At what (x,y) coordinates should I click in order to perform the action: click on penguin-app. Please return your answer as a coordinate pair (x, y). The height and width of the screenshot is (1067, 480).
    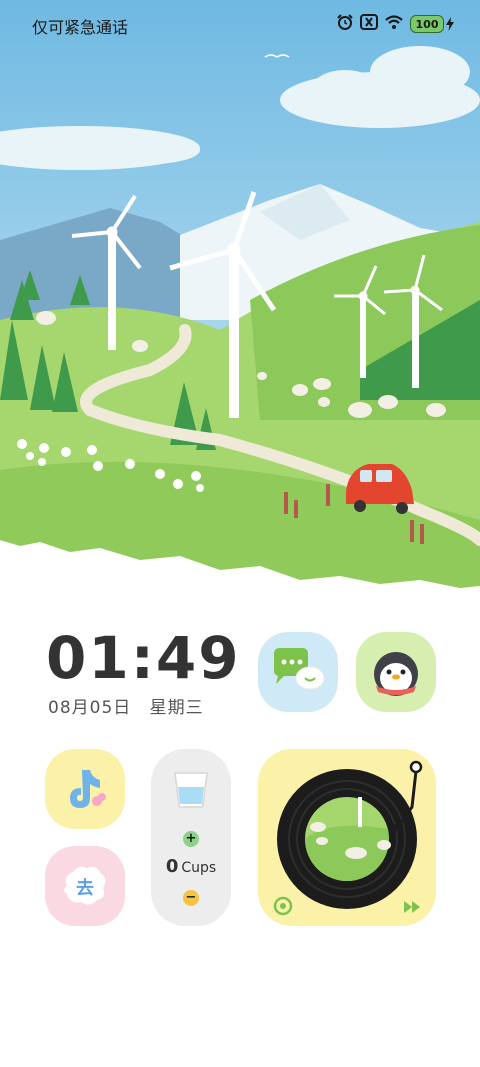
    Looking at the image, I should click on (396, 672).